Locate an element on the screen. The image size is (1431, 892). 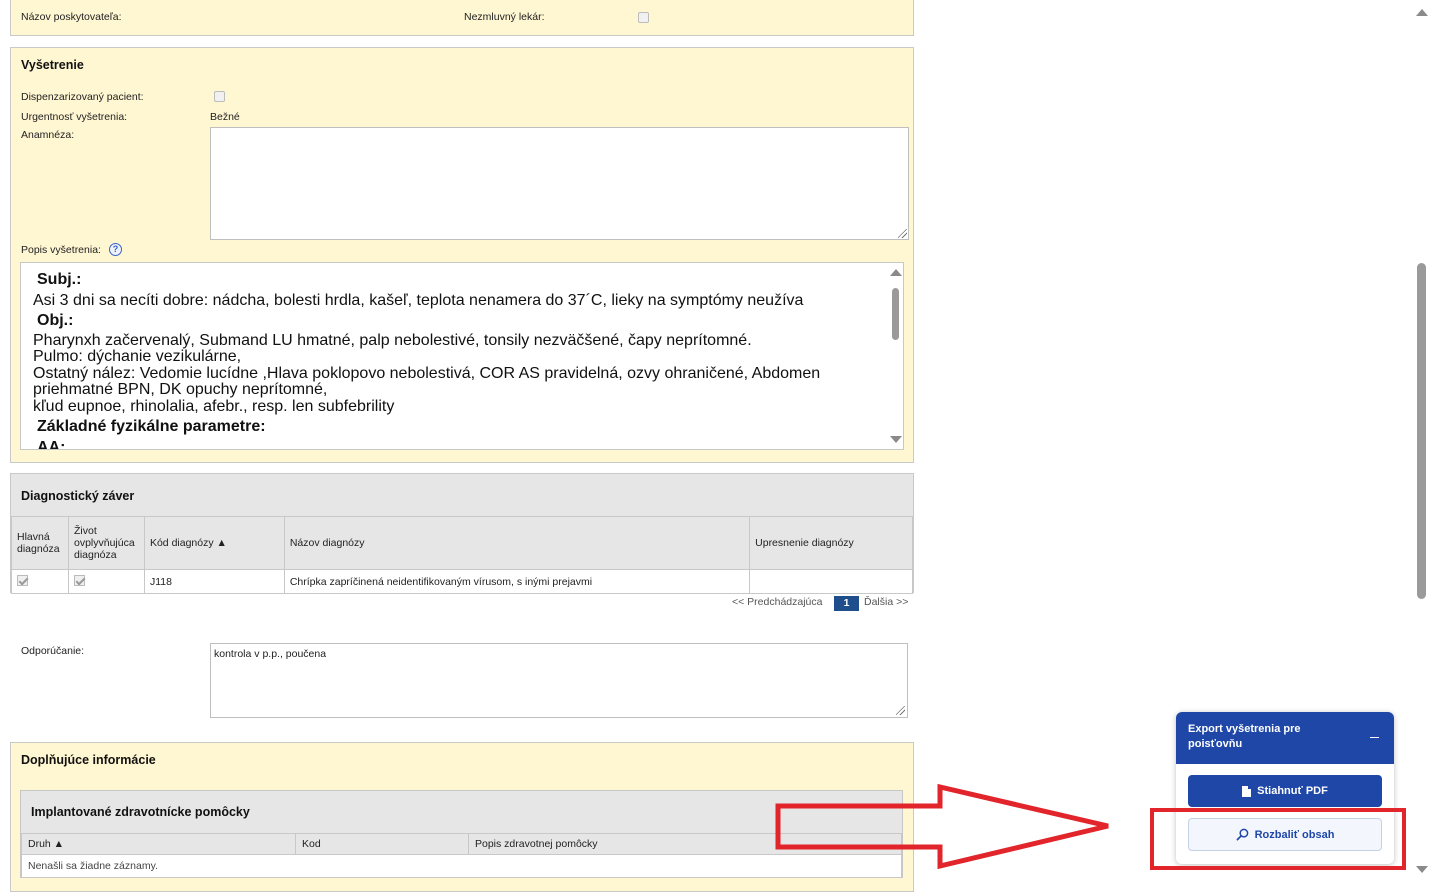
annotation-arrow is located at coordinates (942, 826).